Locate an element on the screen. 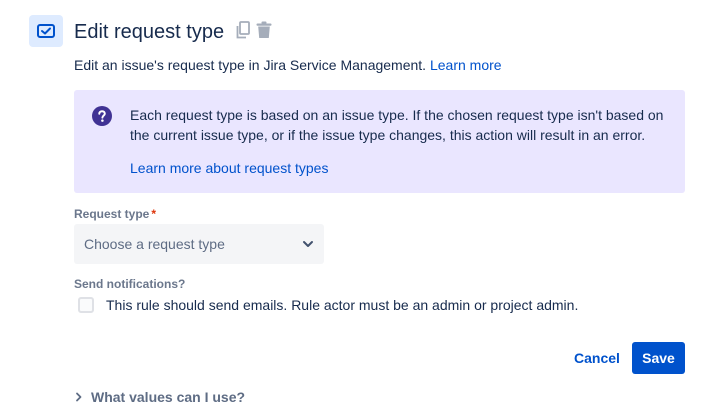  values-help-label: What values can I use? is located at coordinates (168, 397).